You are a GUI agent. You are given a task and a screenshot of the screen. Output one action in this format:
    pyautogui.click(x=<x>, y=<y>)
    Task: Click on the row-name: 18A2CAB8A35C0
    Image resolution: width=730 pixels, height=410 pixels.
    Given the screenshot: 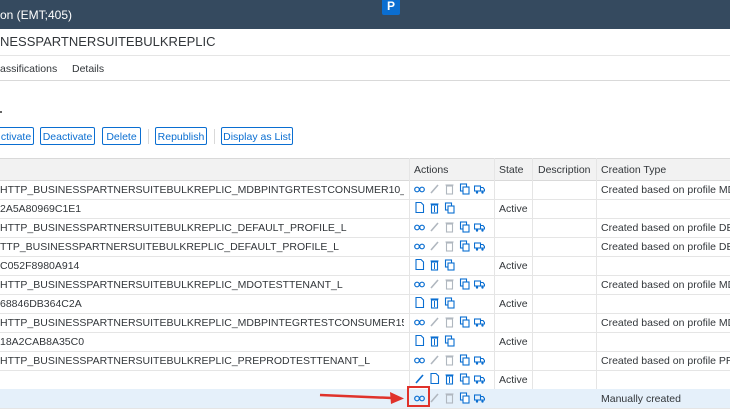 What is the action you would take?
    pyautogui.click(x=202, y=342)
    